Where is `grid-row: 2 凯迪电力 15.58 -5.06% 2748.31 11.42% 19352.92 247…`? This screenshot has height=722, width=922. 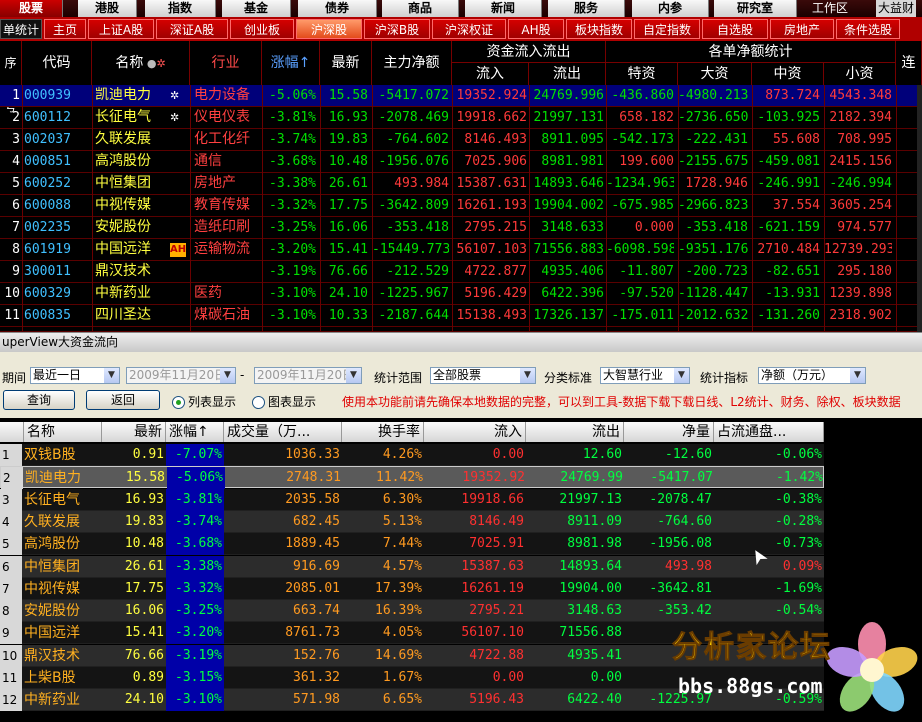
grid-row: 2 凯迪电力 15.58 -5.06% 2748.31 11.42% 19352.92 247… is located at coordinates (412, 478).